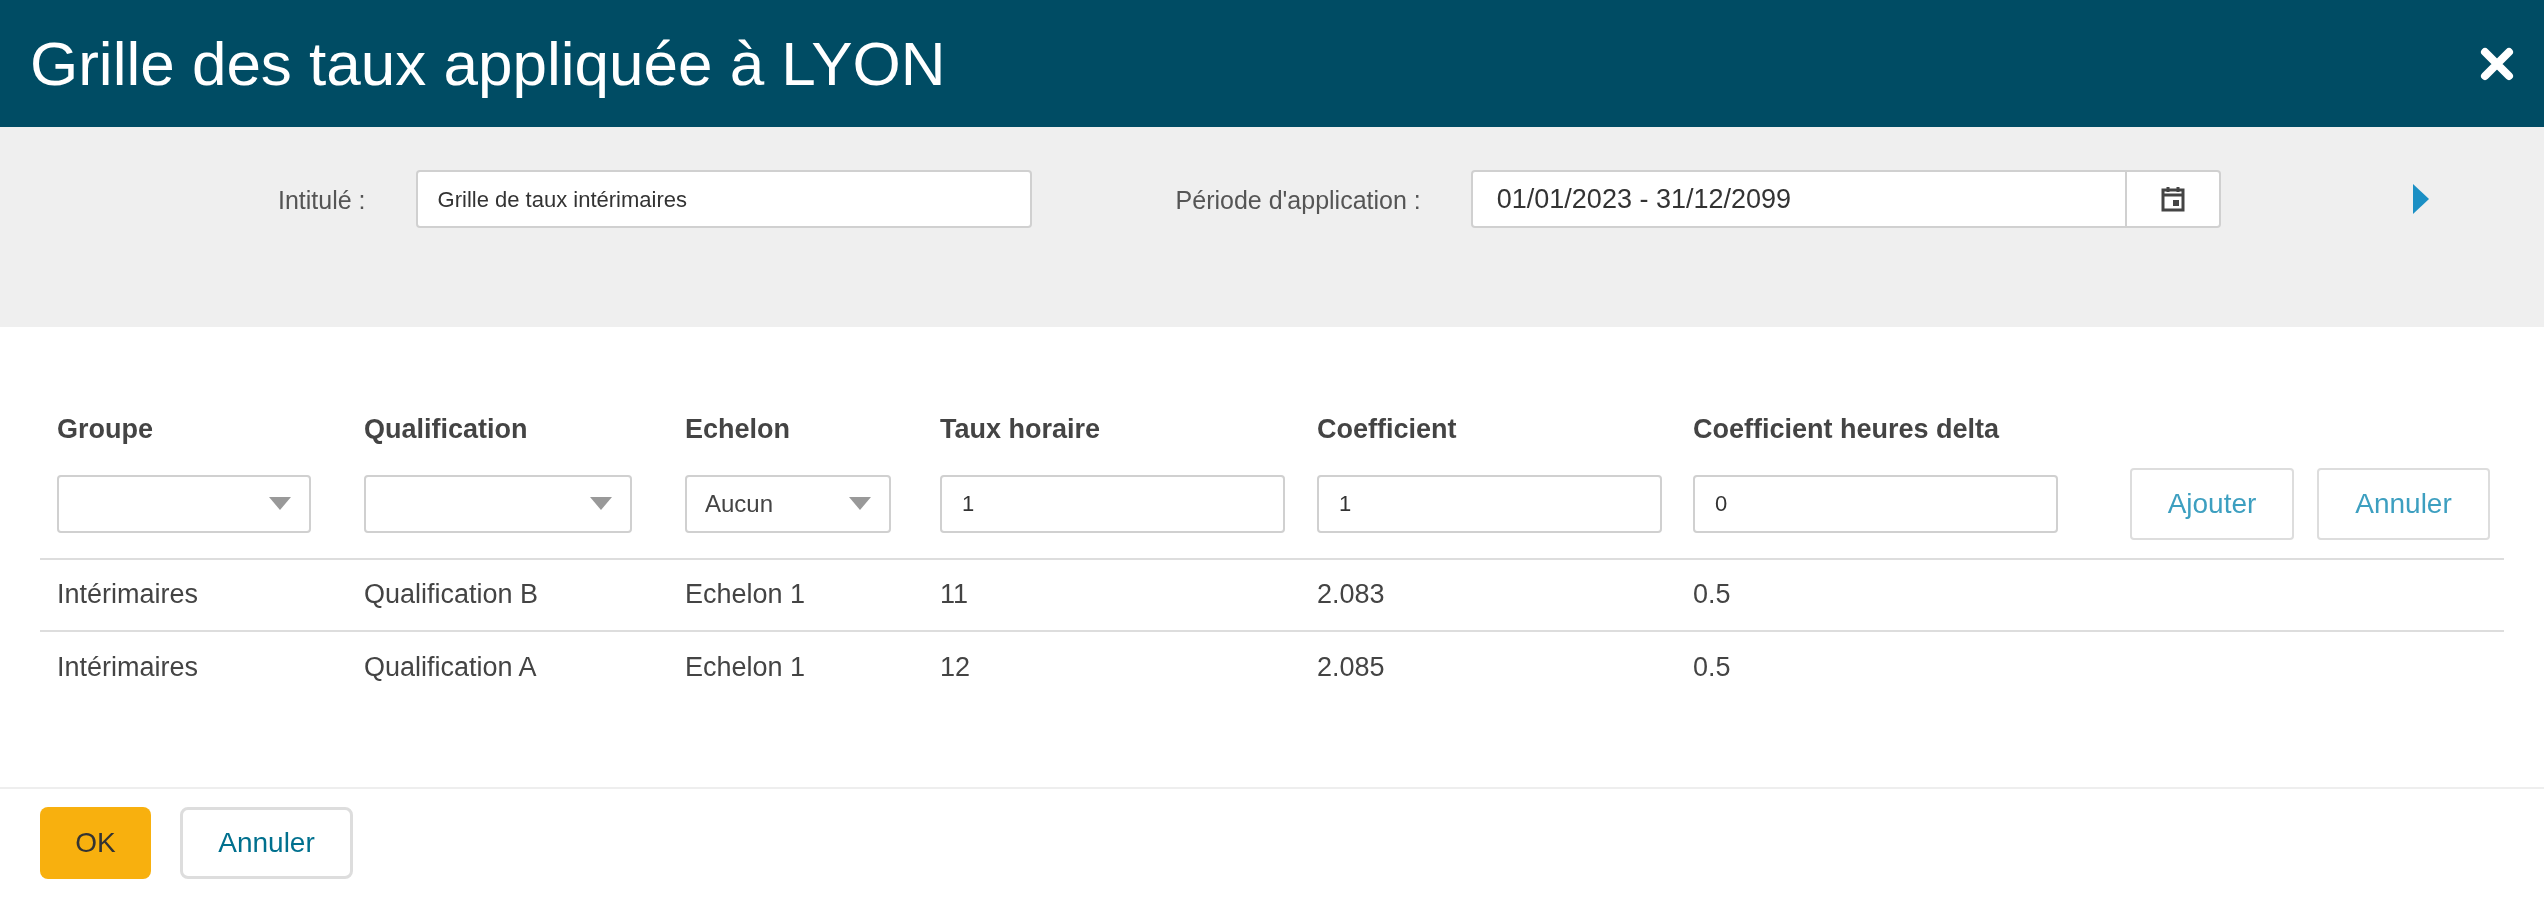  Describe the element at coordinates (955, 667) in the screenshot. I see `table-cell: 12` at that location.